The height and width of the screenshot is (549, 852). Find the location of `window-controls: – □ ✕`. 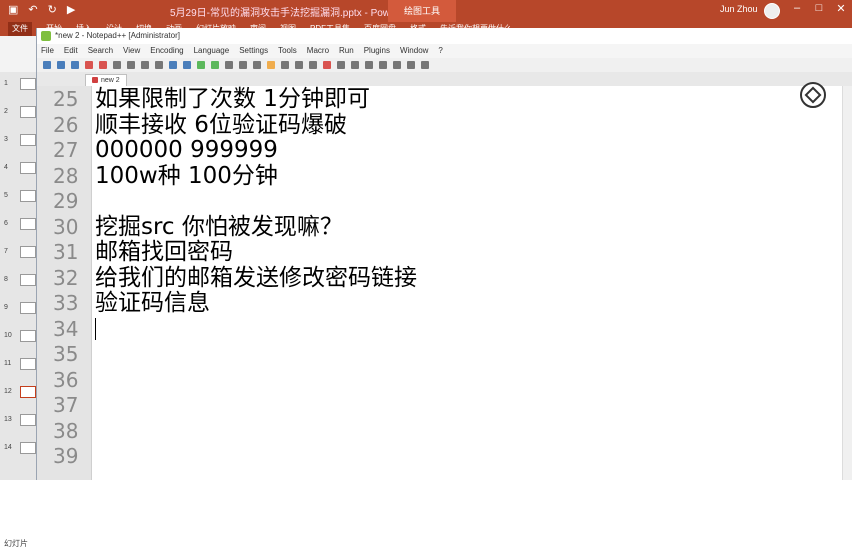

window-controls: – □ ✕ is located at coordinates (819, 8).